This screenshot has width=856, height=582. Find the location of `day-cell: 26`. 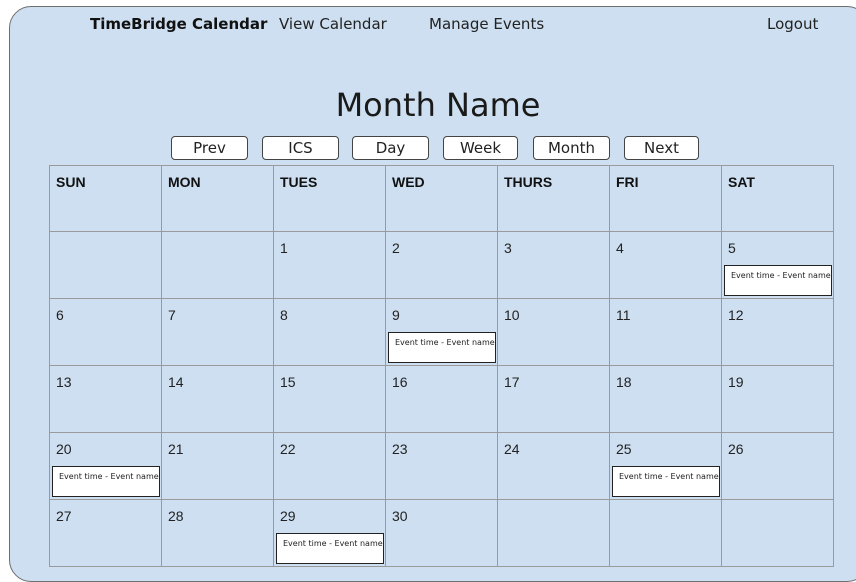

day-cell: 26 is located at coordinates (777, 466).